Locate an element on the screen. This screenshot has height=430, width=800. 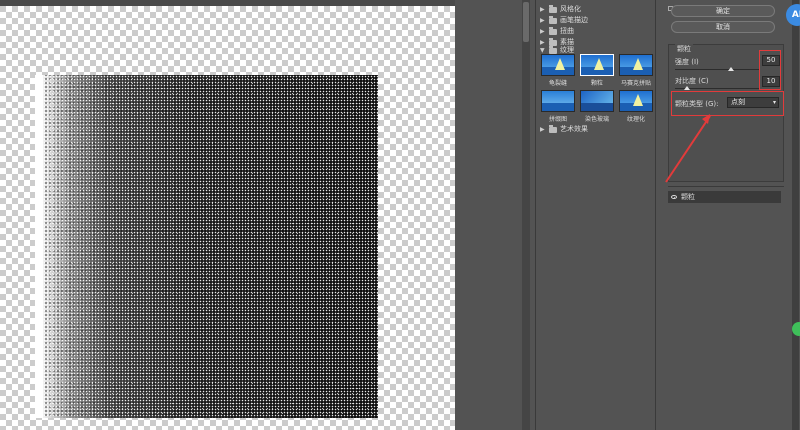
cancel-button: 取消 is located at coordinates (723, 27).